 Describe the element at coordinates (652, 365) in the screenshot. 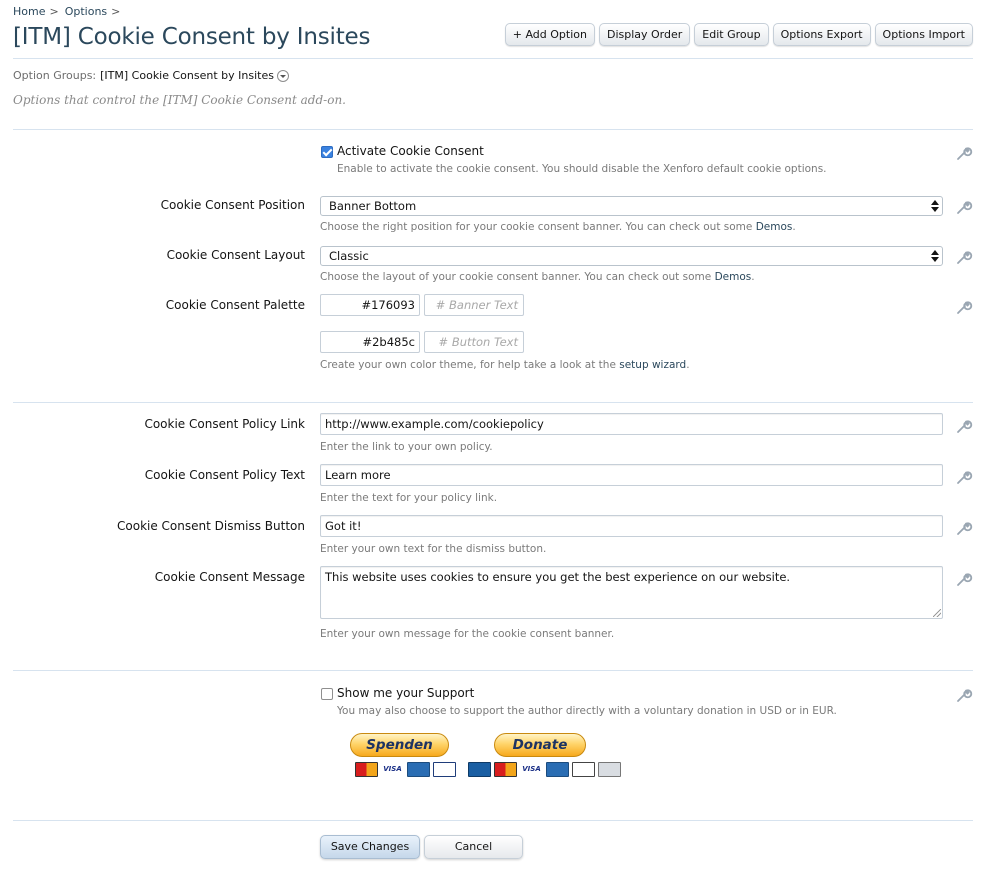

I see `setup-wizard-link: setup wizard` at that location.